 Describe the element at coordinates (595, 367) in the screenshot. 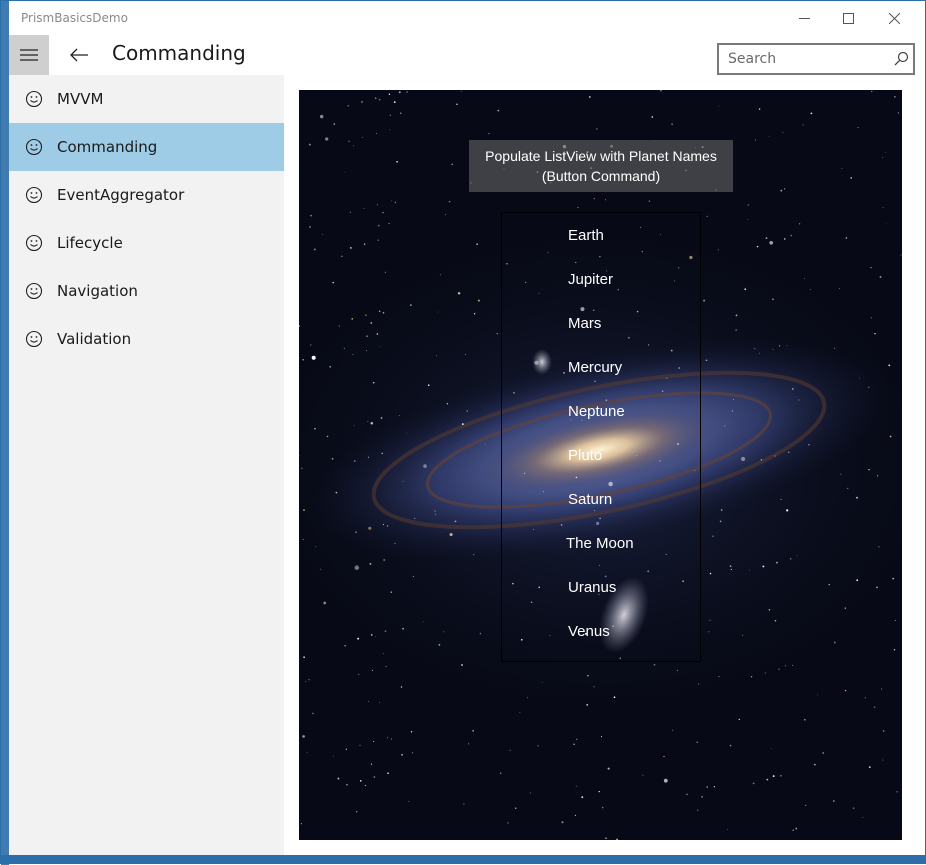

I see `planet-name: Mercury` at that location.